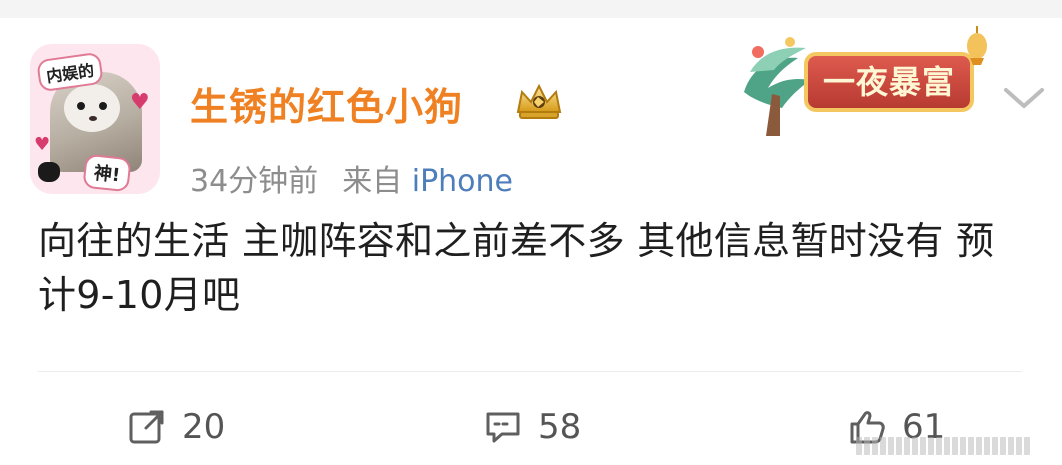 The image size is (1062, 465). What do you see at coordinates (146, 427) in the screenshot?
I see `repost-icon` at bounding box center [146, 427].